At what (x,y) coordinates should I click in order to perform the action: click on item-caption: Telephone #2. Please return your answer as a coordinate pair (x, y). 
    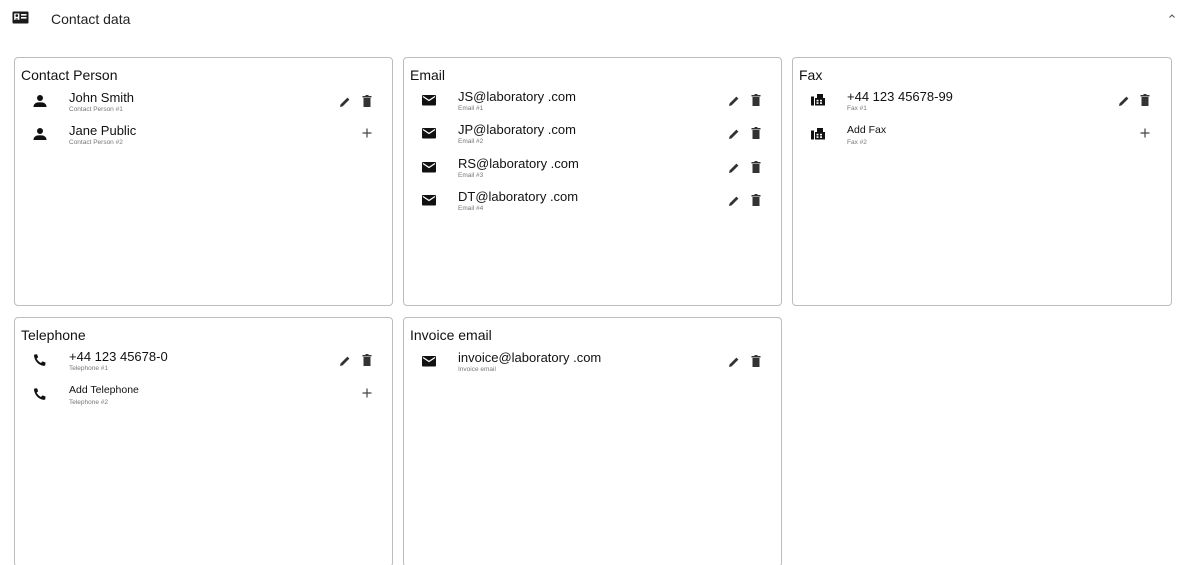
    Looking at the image, I should click on (89, 402).